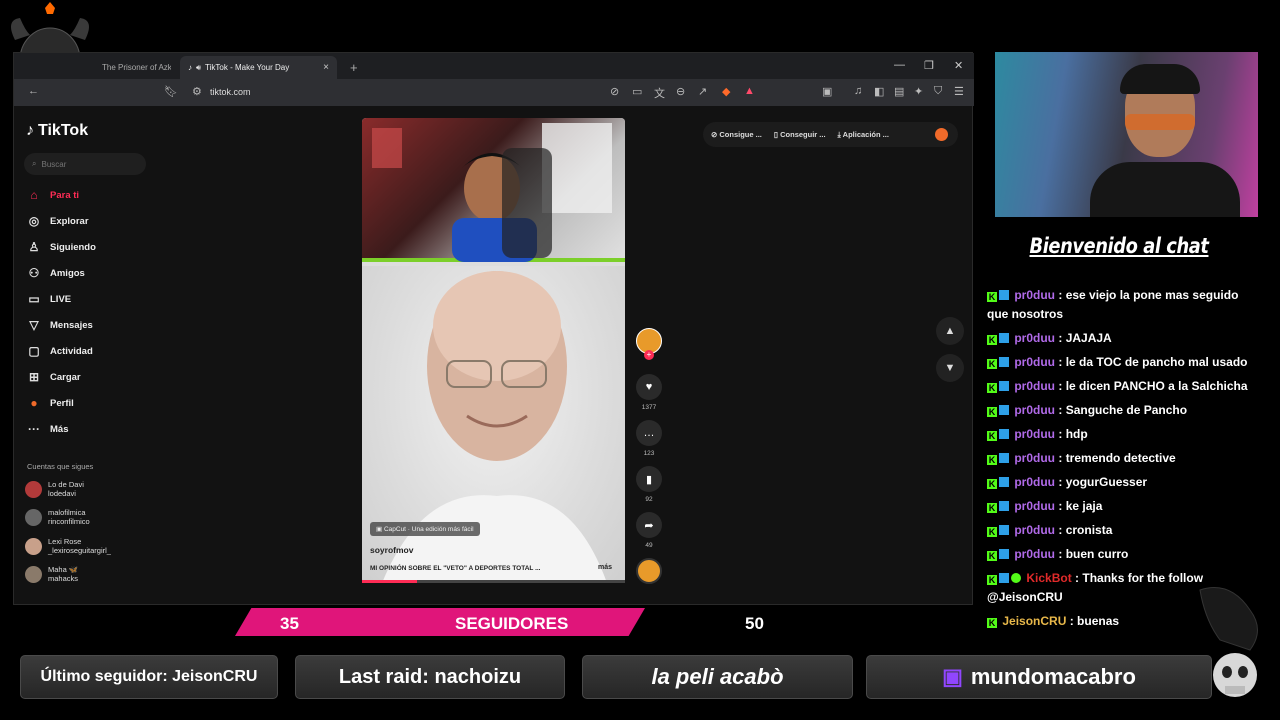 This screenshot has height=720, width=1280. I want to click on tiktok-logo: ♪ TikTok, so click(57, 131).